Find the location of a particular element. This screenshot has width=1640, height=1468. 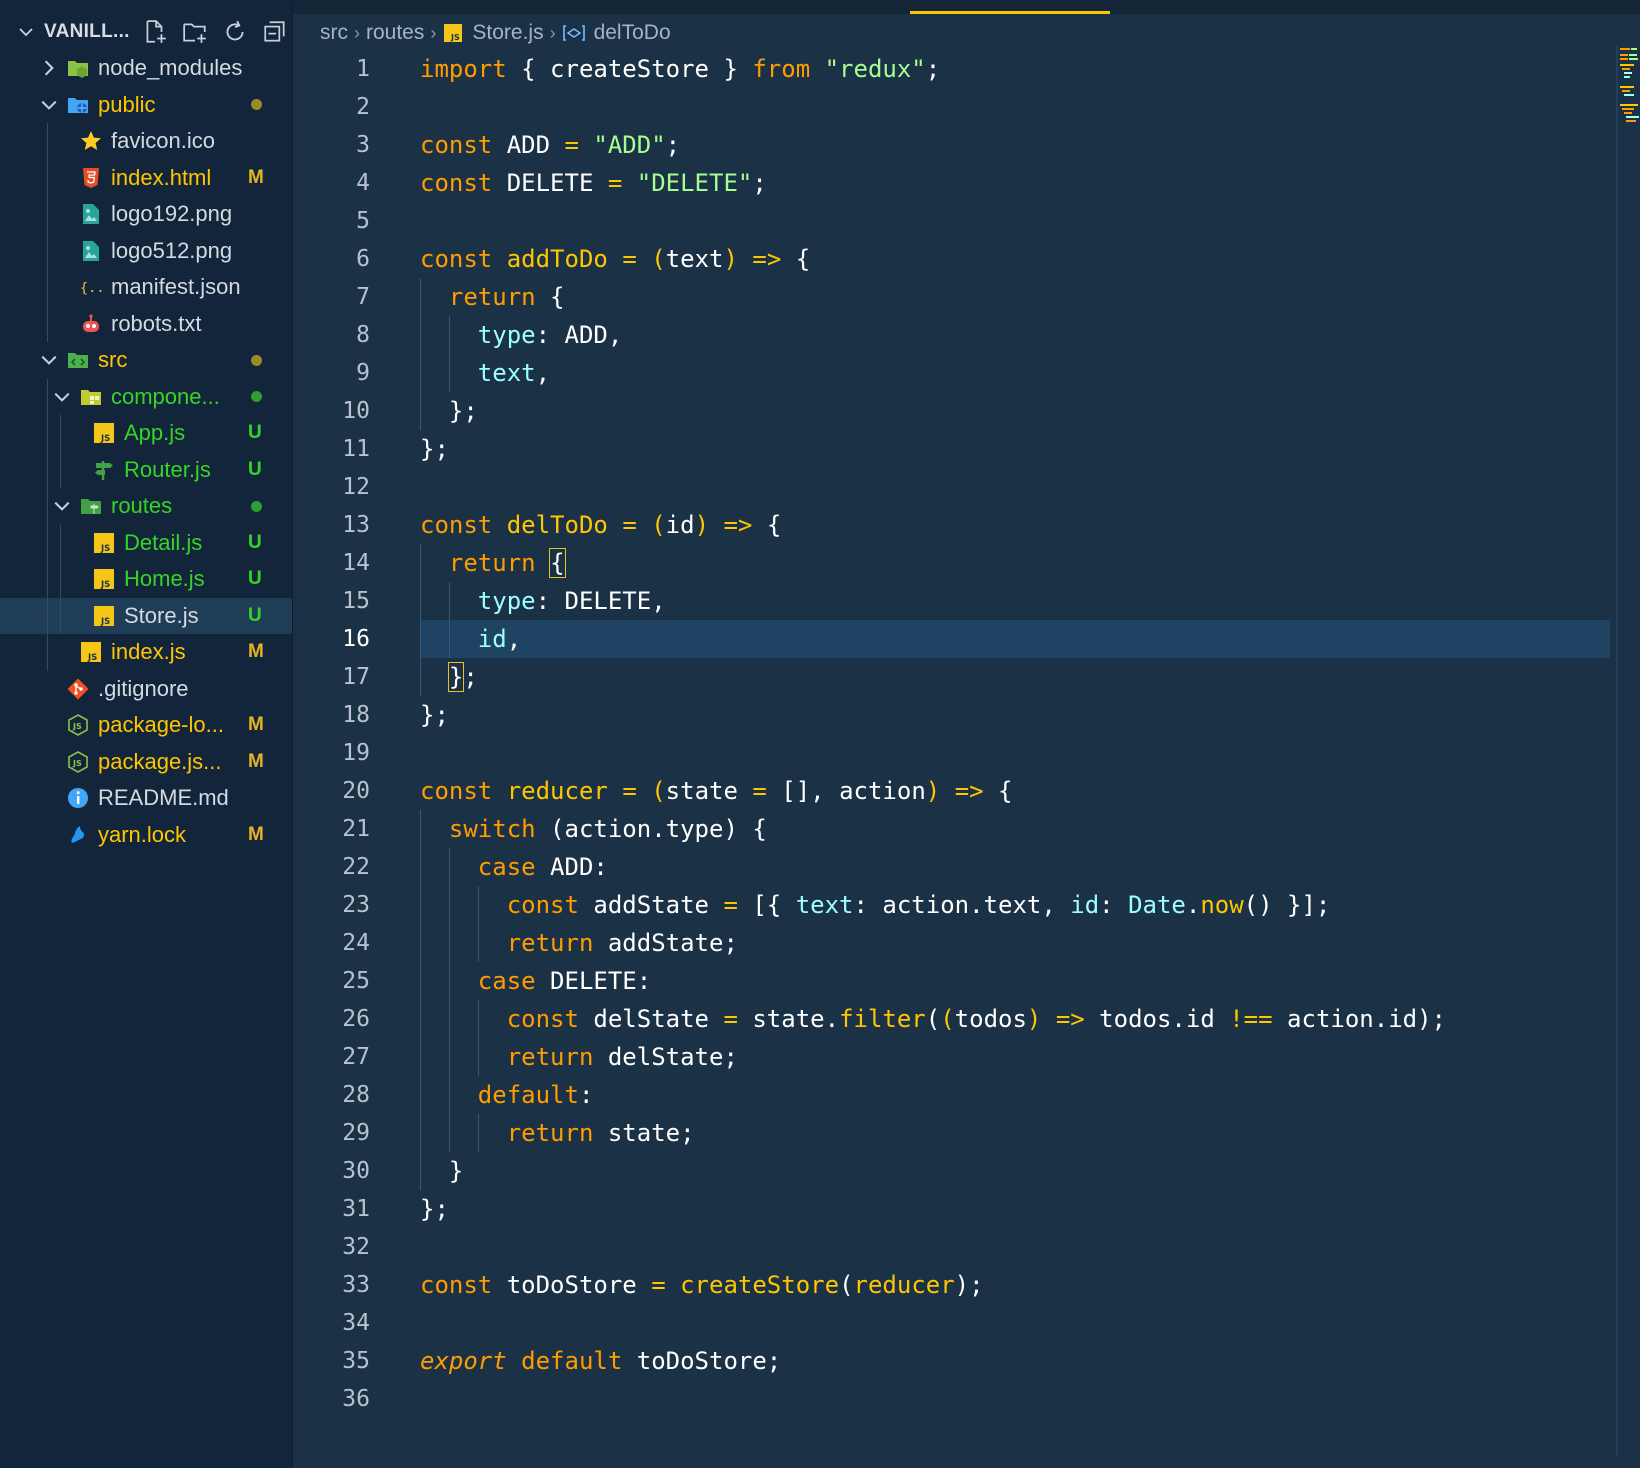

line-number: 3 is located at coordinates (363, 145).